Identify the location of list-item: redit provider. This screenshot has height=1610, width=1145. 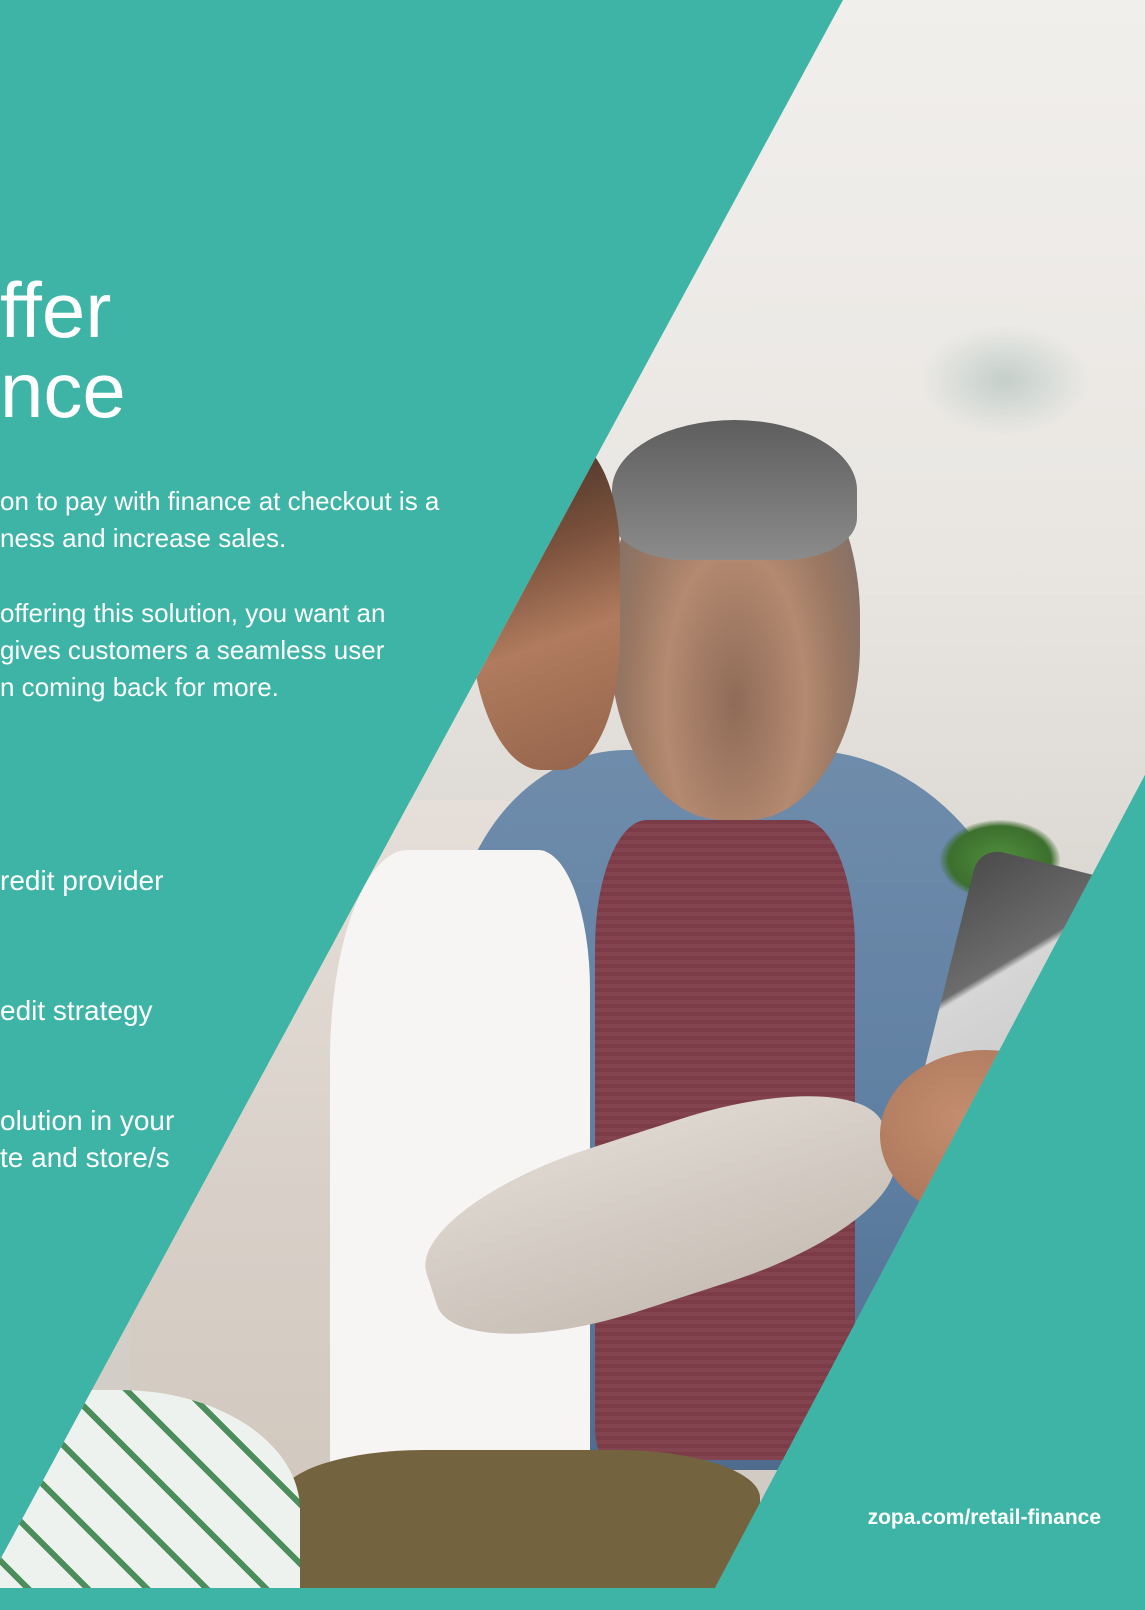
(82, 880).